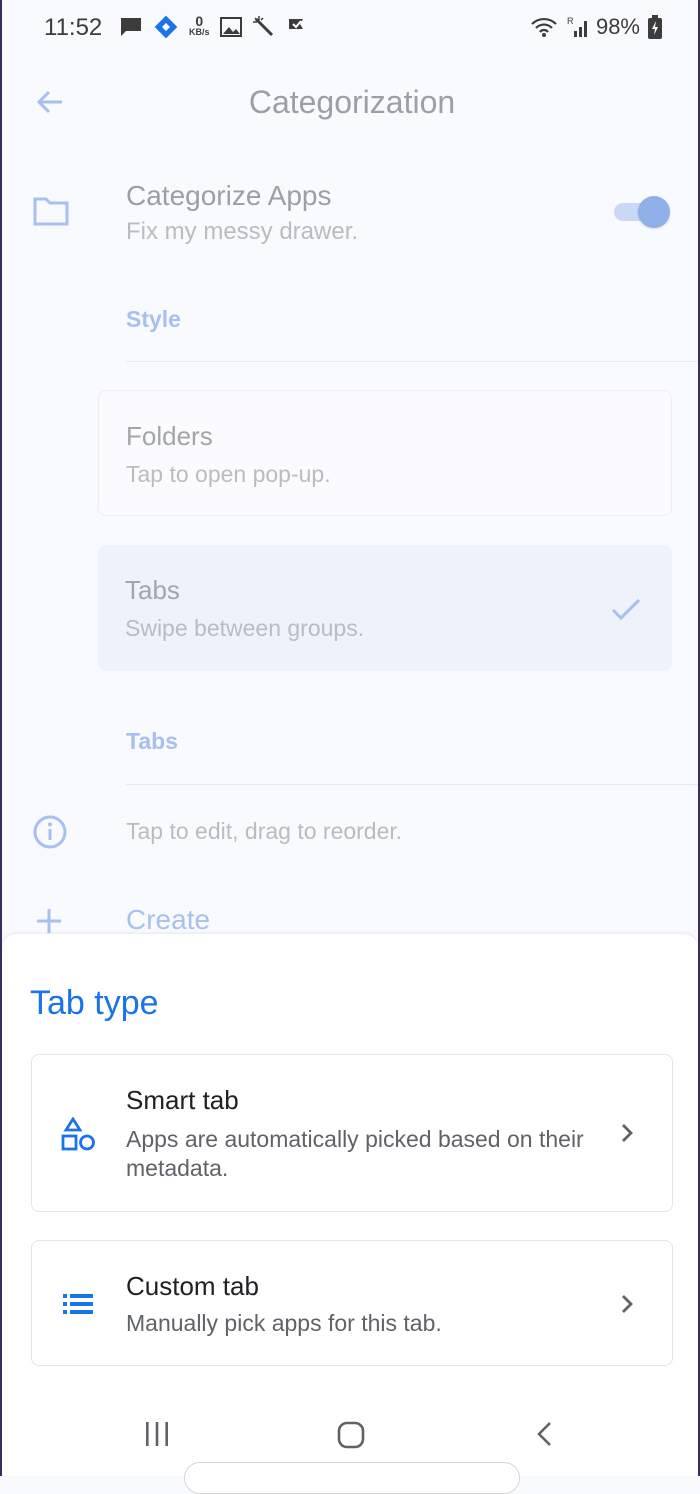  Describe the element at coordinates (351, 28) in the screenshot. I see `status-bar: 11:52 0 KB/s R 98%` at that location.